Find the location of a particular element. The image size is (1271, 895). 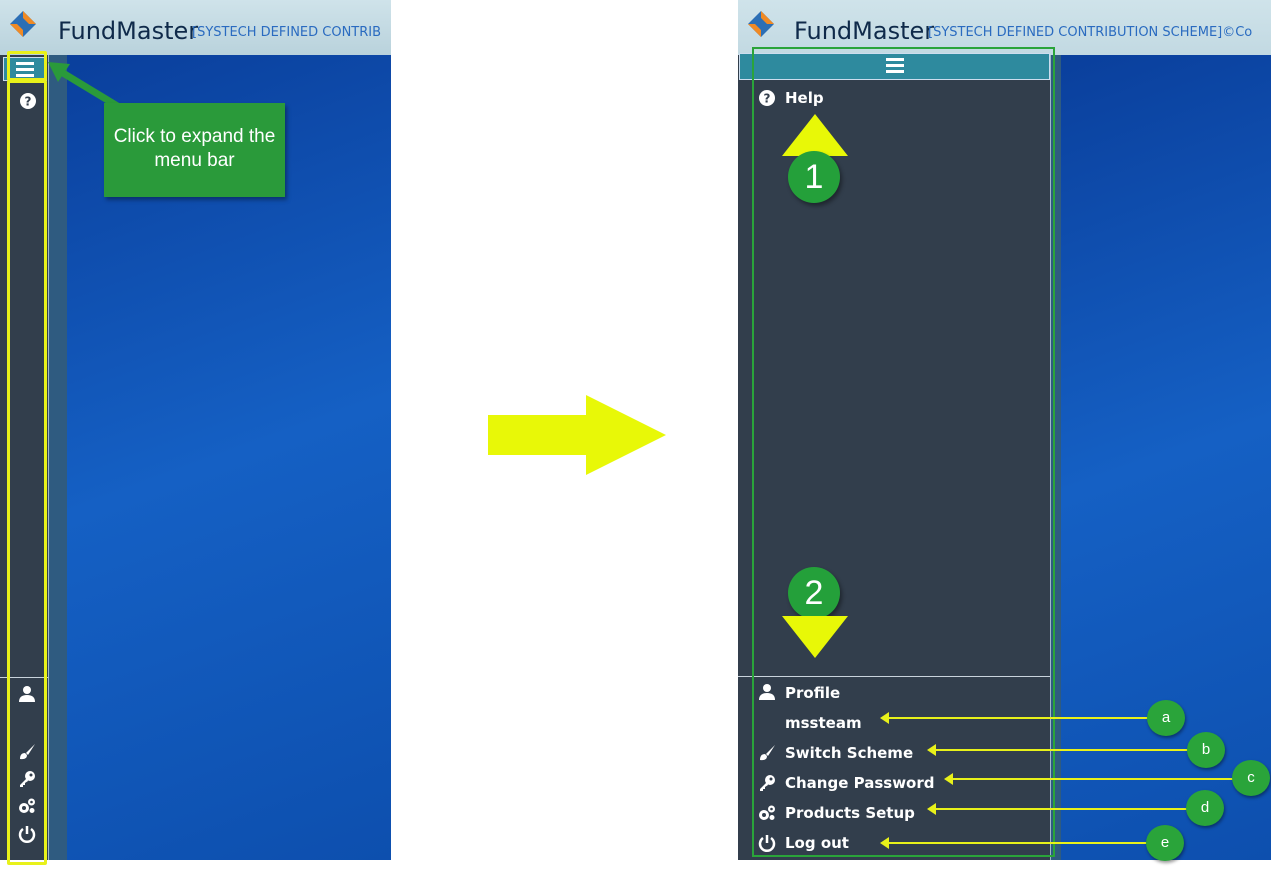

pointer-line-b is located at coordinates (1059, 750).